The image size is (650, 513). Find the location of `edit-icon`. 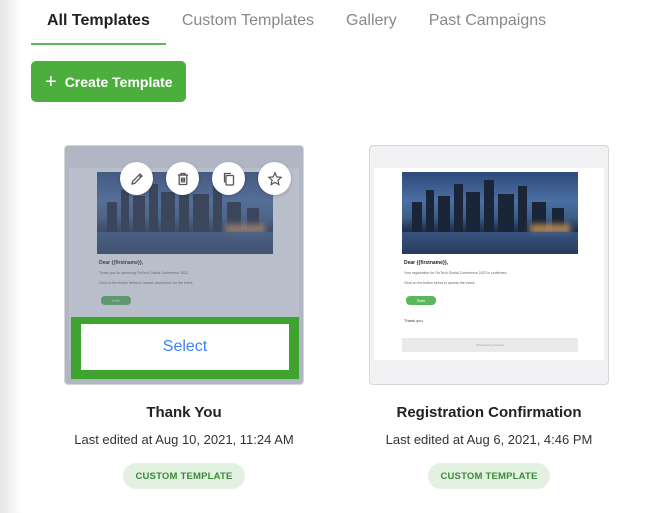

edit-icon is located at coordinates (136, 178).